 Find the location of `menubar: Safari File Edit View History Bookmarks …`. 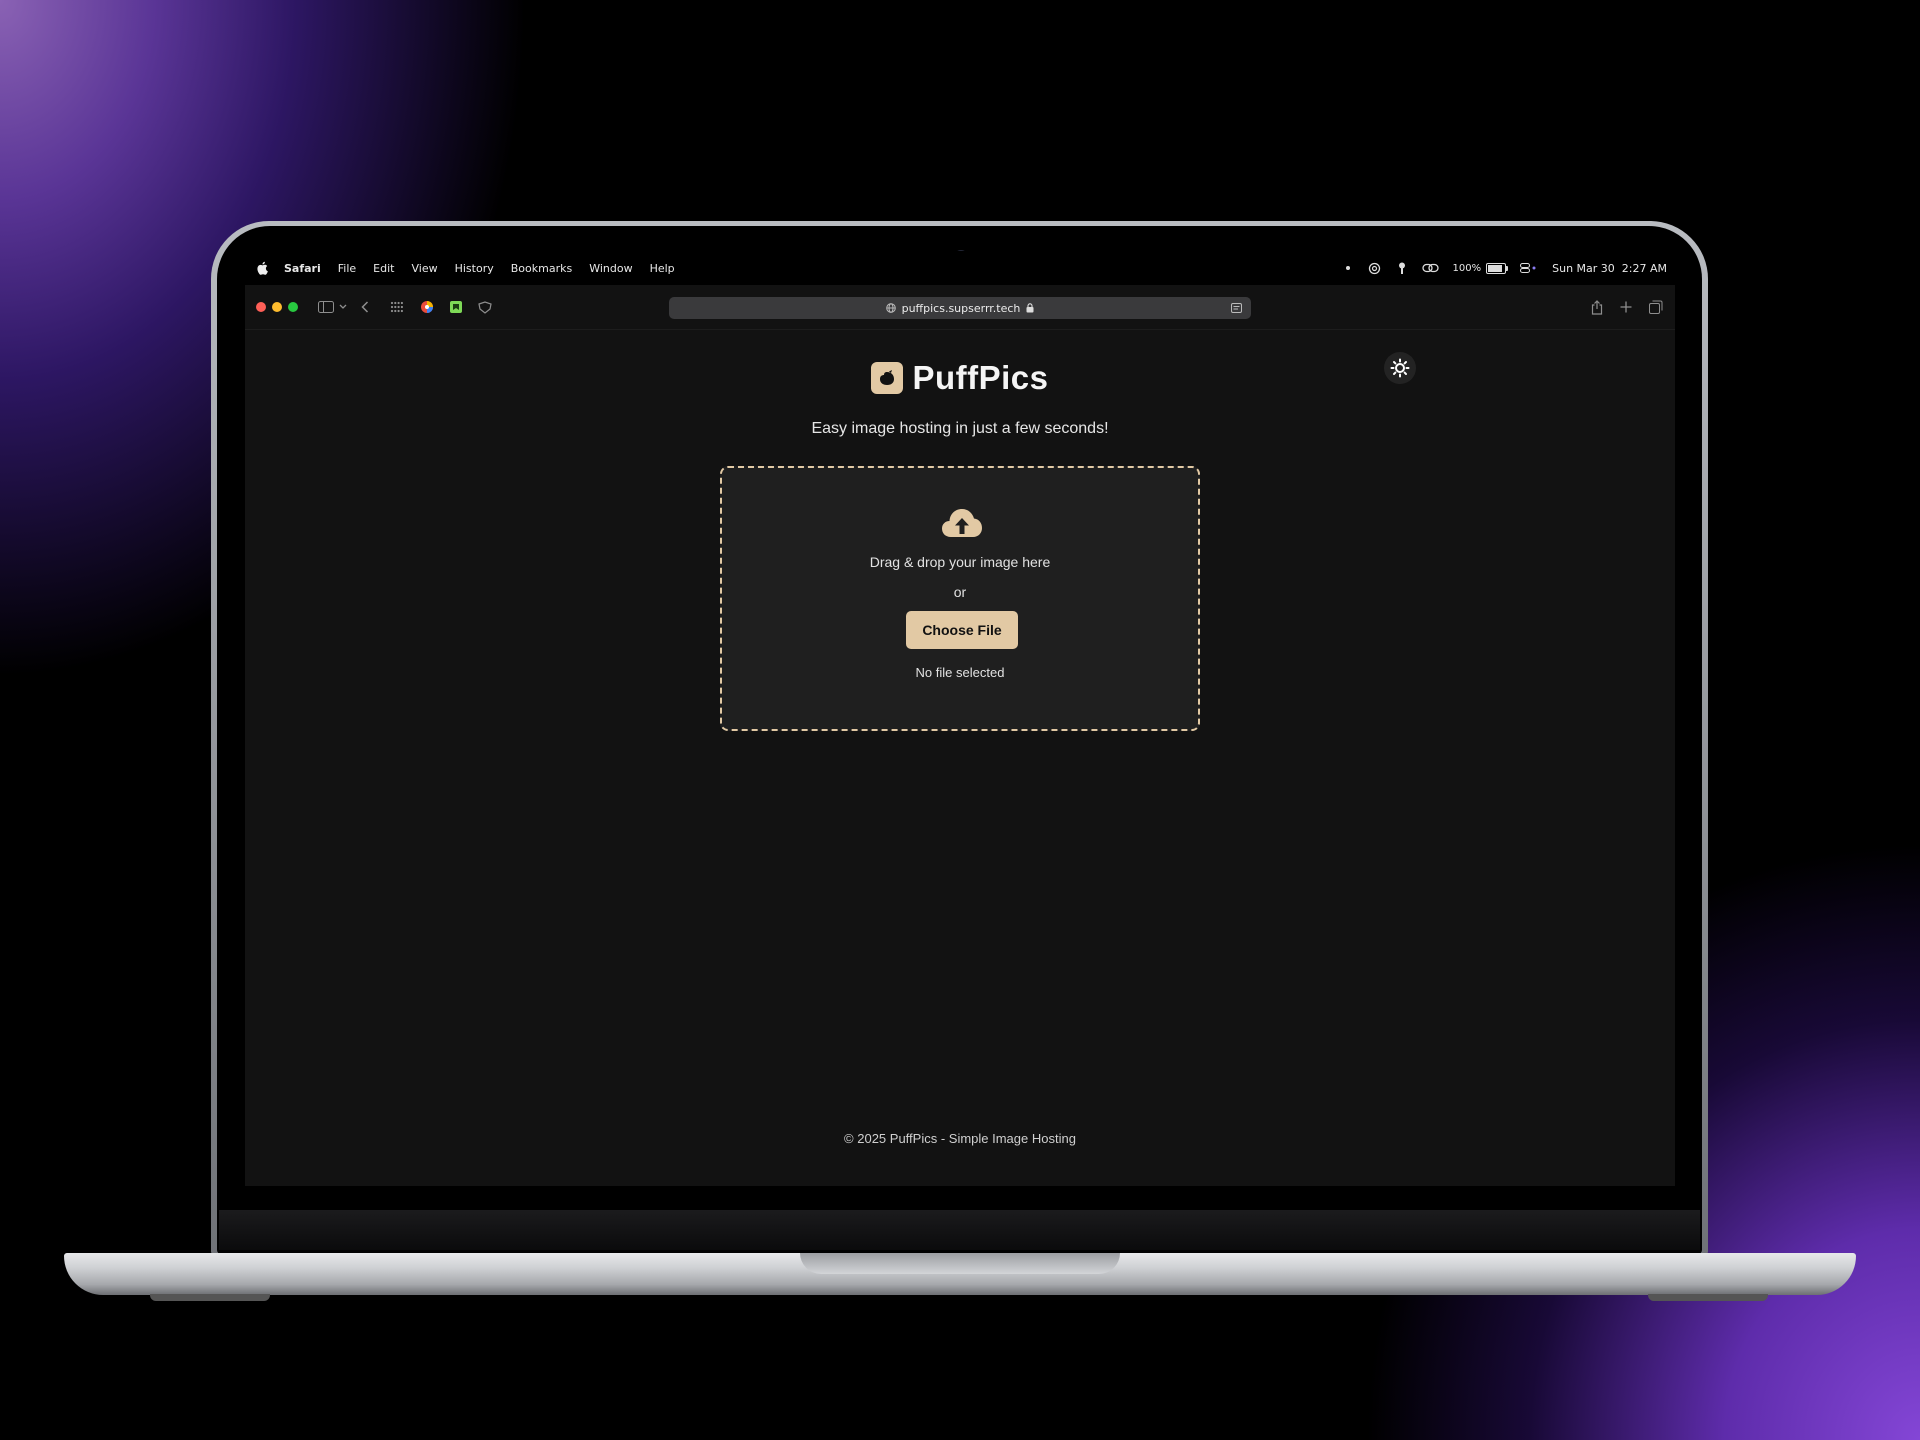

menubar: Safari File Edit View History Bookmarks … is located at coordinates (960, 268).